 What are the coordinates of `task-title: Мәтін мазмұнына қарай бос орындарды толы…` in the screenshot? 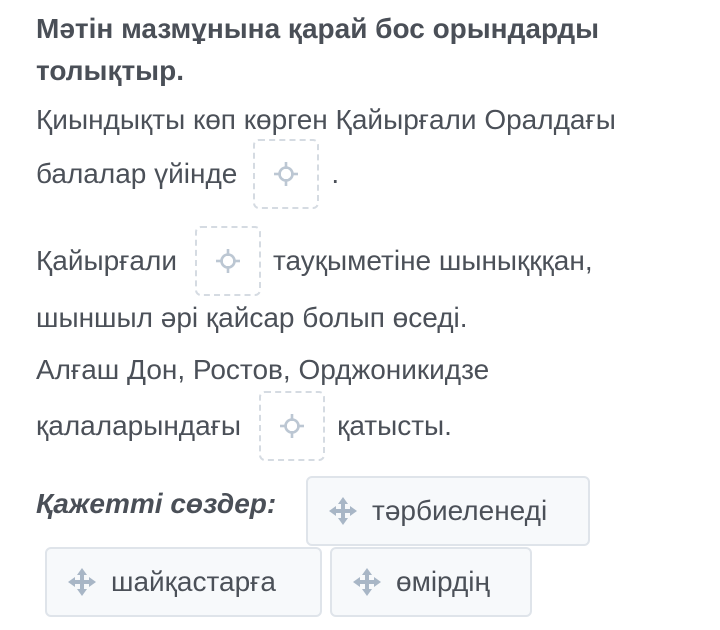 It's located at (318, 49).